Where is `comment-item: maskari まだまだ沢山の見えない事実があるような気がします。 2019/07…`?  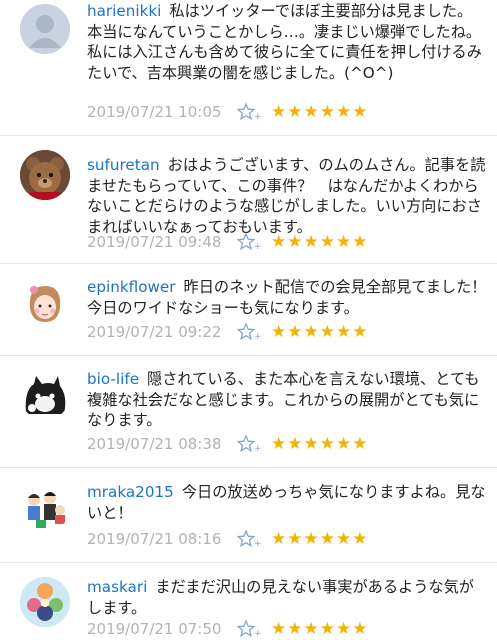
comment-item: maskari まだまだ沢山の見えない事実があるような気がします。 2019/07… is located at coordinates (248, 601).